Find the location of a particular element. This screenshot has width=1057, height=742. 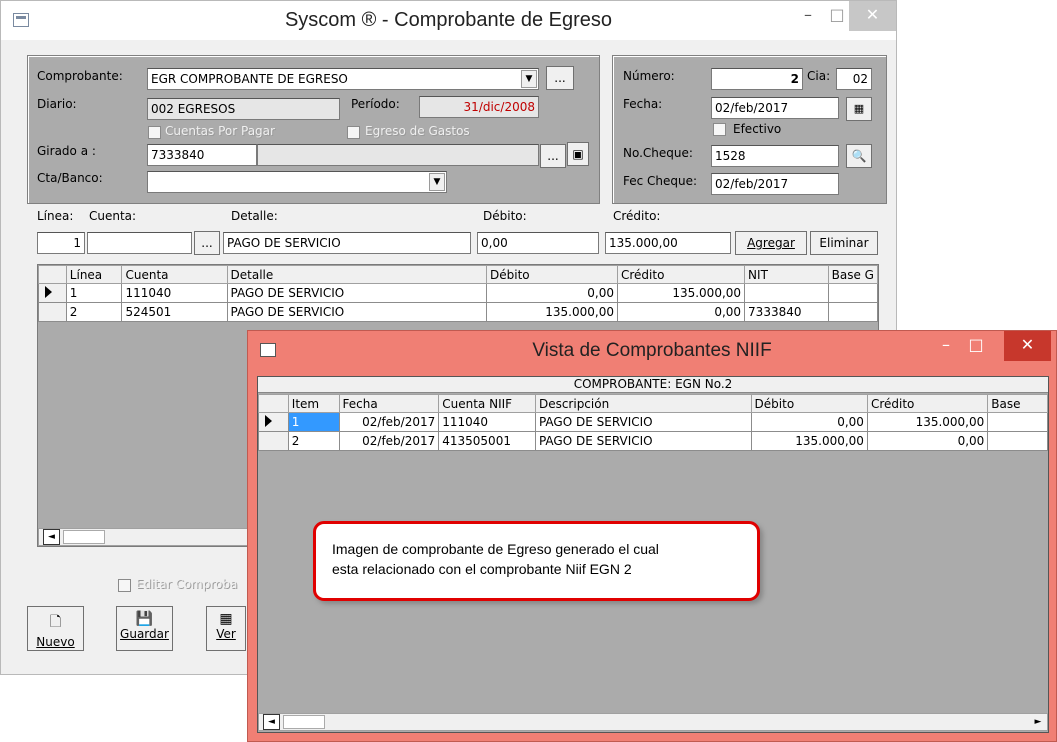

agregar-button: Agregar is located at coordinates (771, 243).